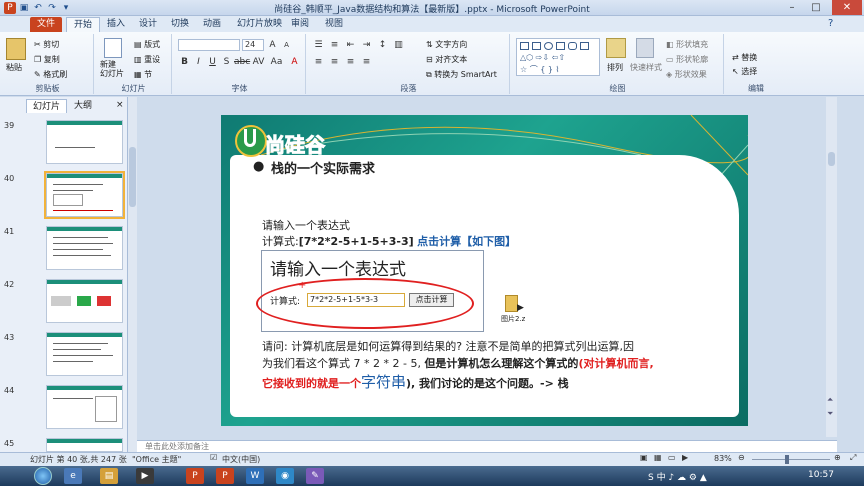  Describe the element at coordinates (787, 459) in the screenshot. I see `zoom-slider-thumb` at that location.